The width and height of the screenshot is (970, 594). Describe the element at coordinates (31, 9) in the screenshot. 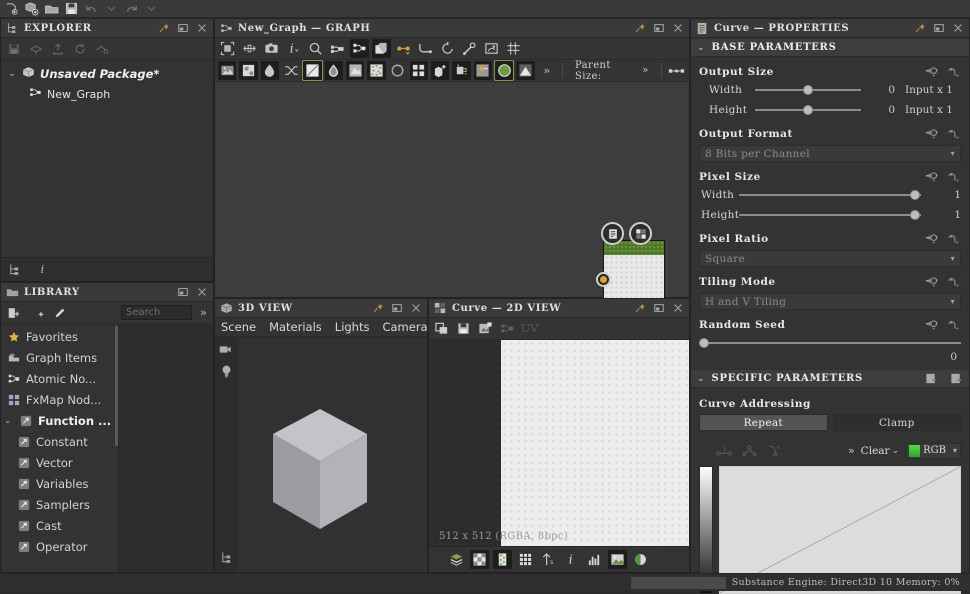

I see `new-package-icon` at that location.